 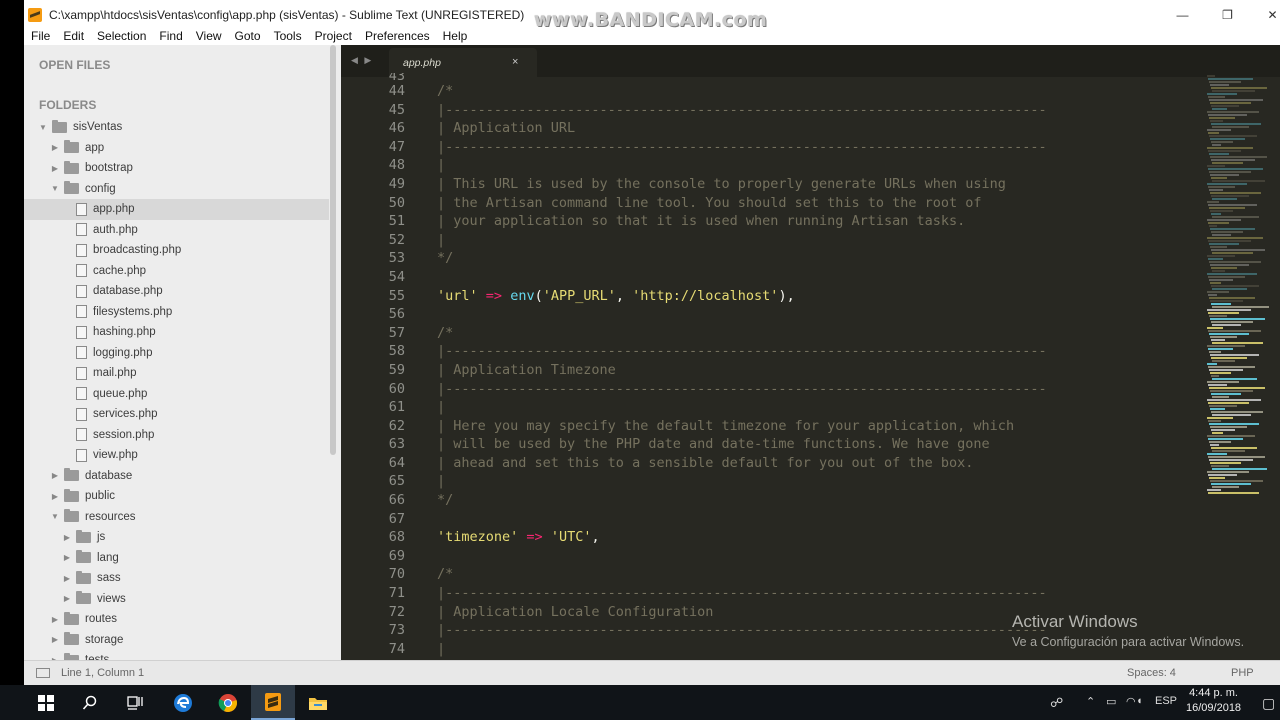 I want to click on edge-browser-icon, so click(x=183, y=702).